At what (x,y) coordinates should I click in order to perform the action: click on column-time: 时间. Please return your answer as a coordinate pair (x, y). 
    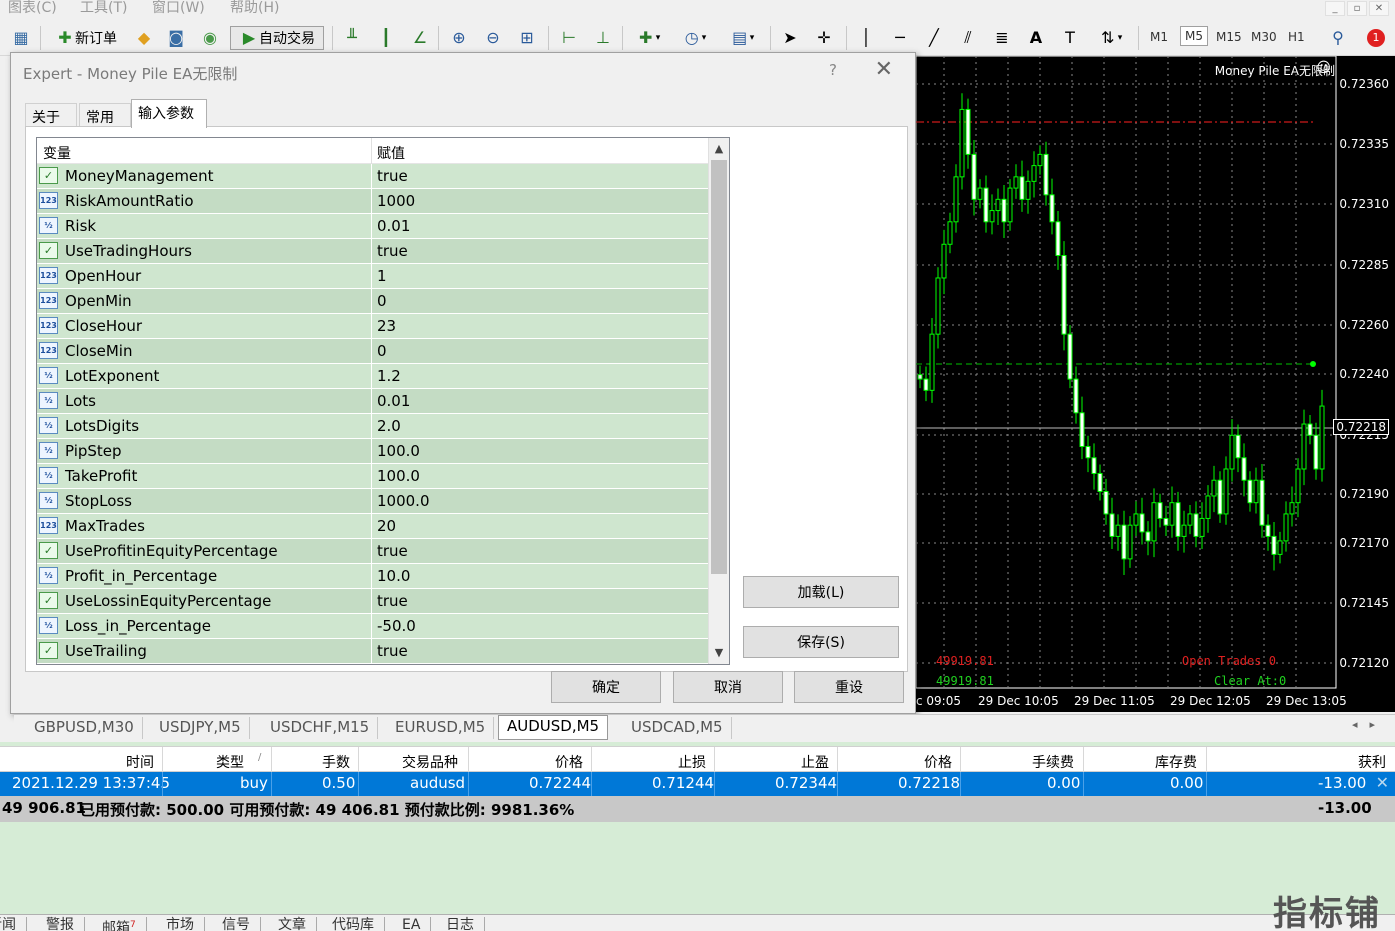
    Looking at the image, I should click on (140, 762).